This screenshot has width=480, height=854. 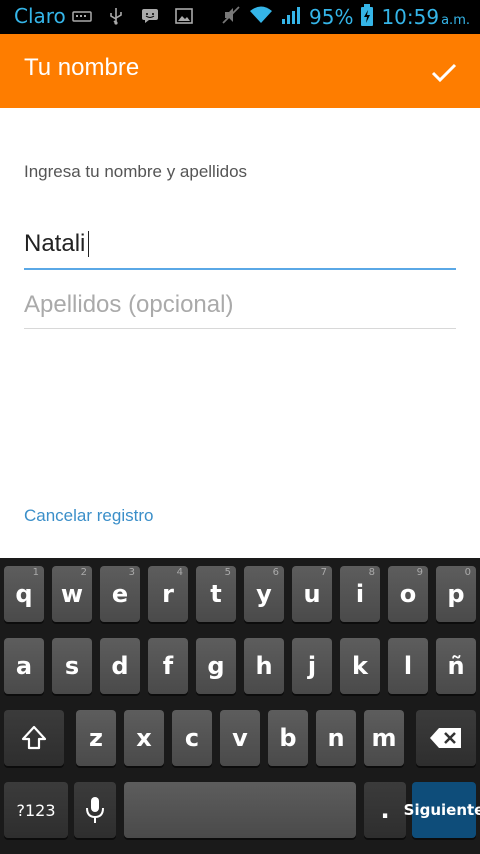 I want to click on check-icon, so click(x=444, y=73).